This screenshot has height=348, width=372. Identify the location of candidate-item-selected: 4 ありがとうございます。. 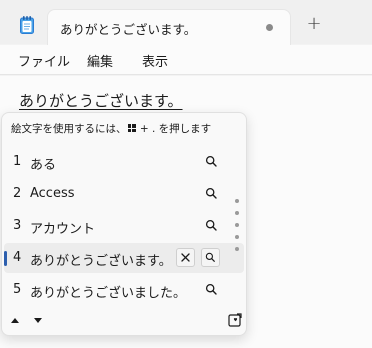
(124, 258).